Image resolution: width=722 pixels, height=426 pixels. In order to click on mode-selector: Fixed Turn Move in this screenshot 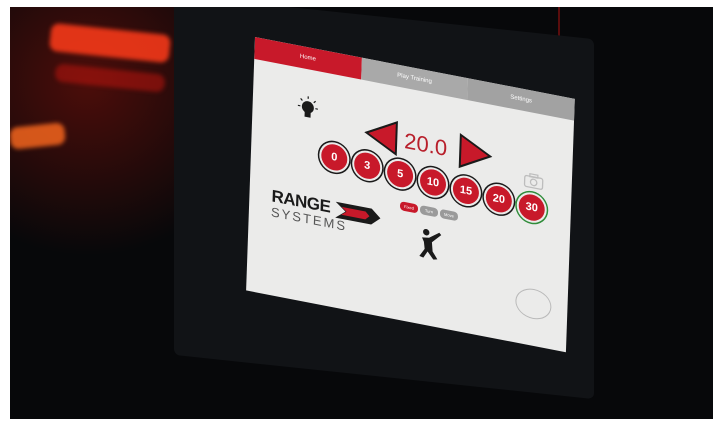, I will do `click(429, 211)`.